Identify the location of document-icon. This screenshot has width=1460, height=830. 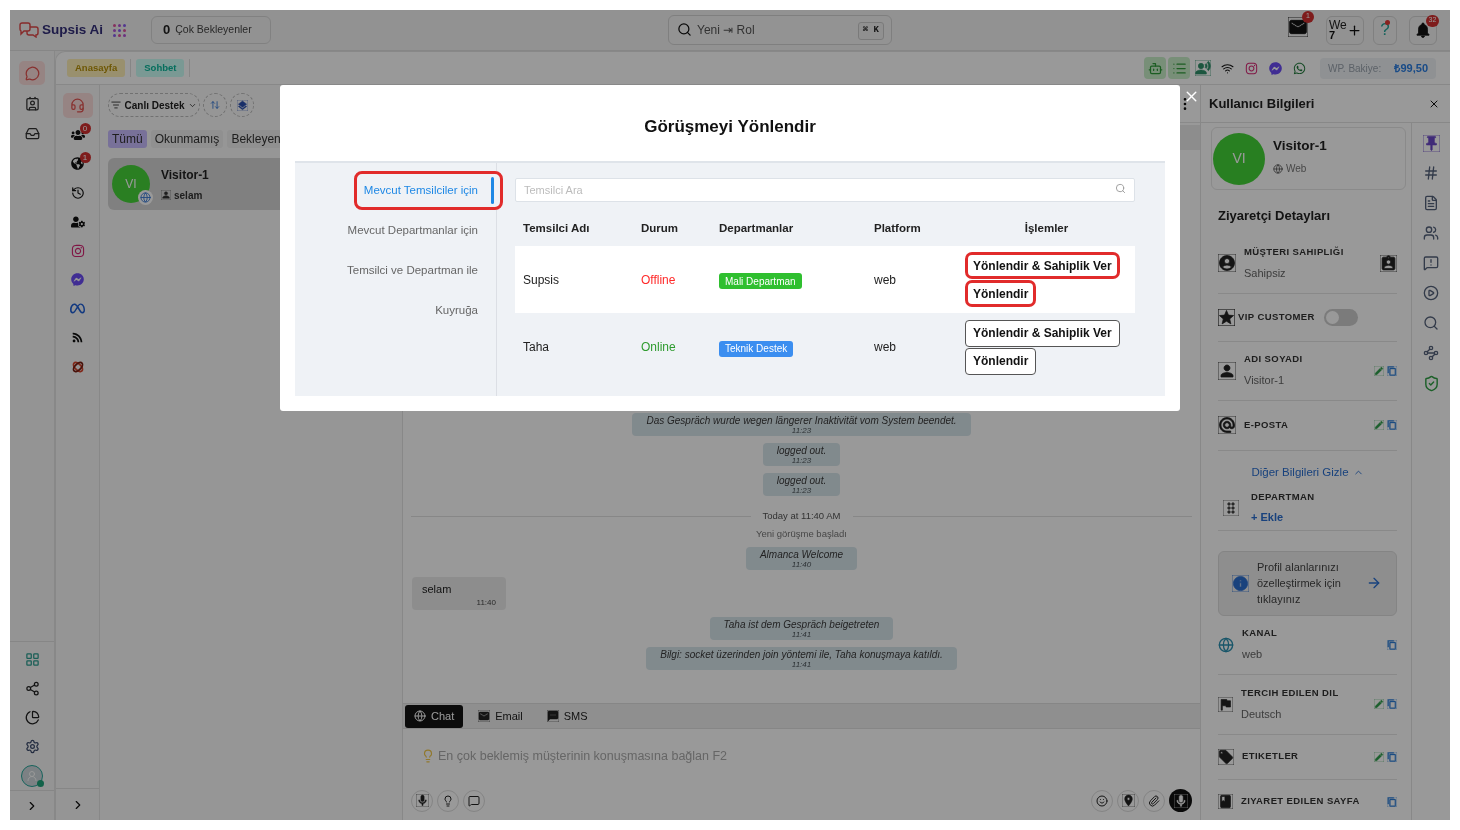
(1431, 203).